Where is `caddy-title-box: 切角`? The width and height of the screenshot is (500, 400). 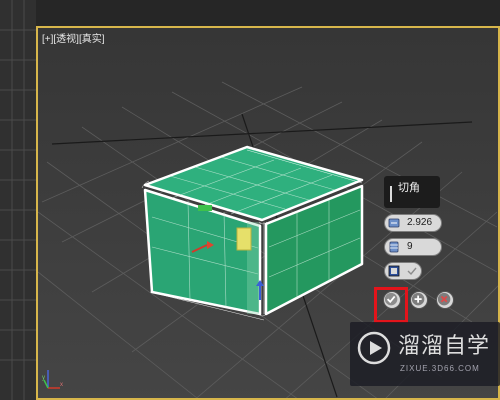
caddy-title-box: 切角 is located at coordinates (412, 192).